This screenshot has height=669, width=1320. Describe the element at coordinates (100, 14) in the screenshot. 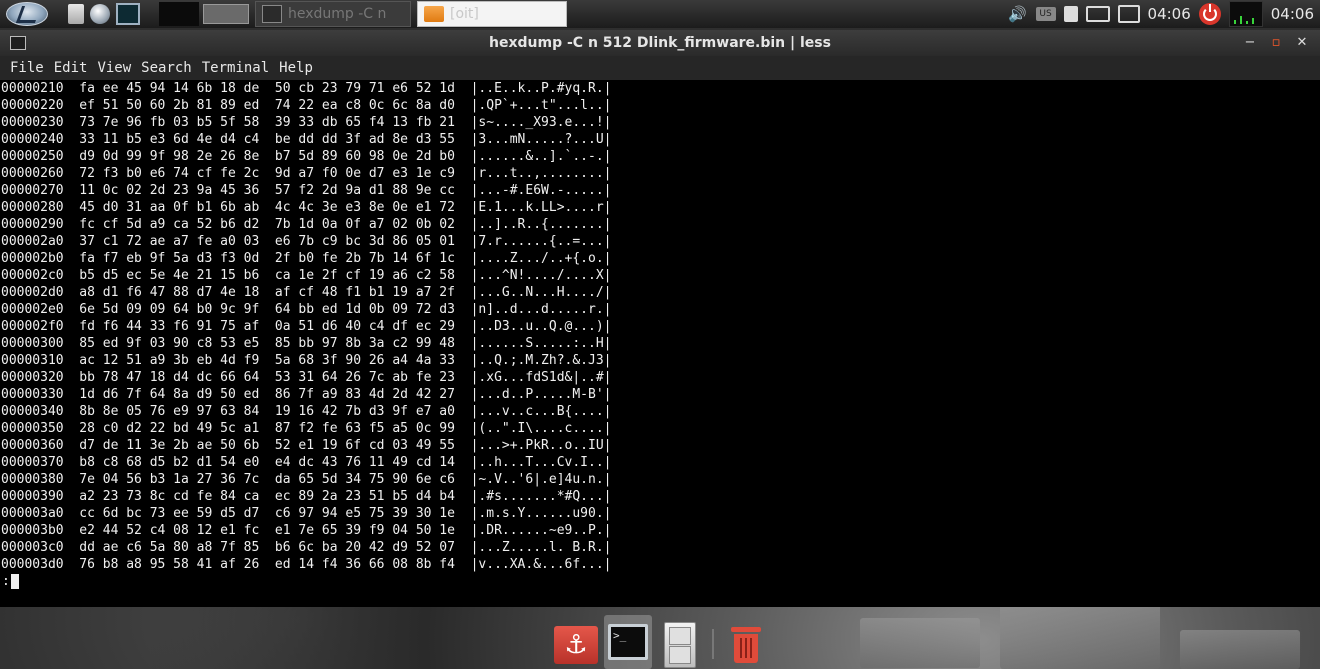

I see `web-browser-launcher-icon` at that location.